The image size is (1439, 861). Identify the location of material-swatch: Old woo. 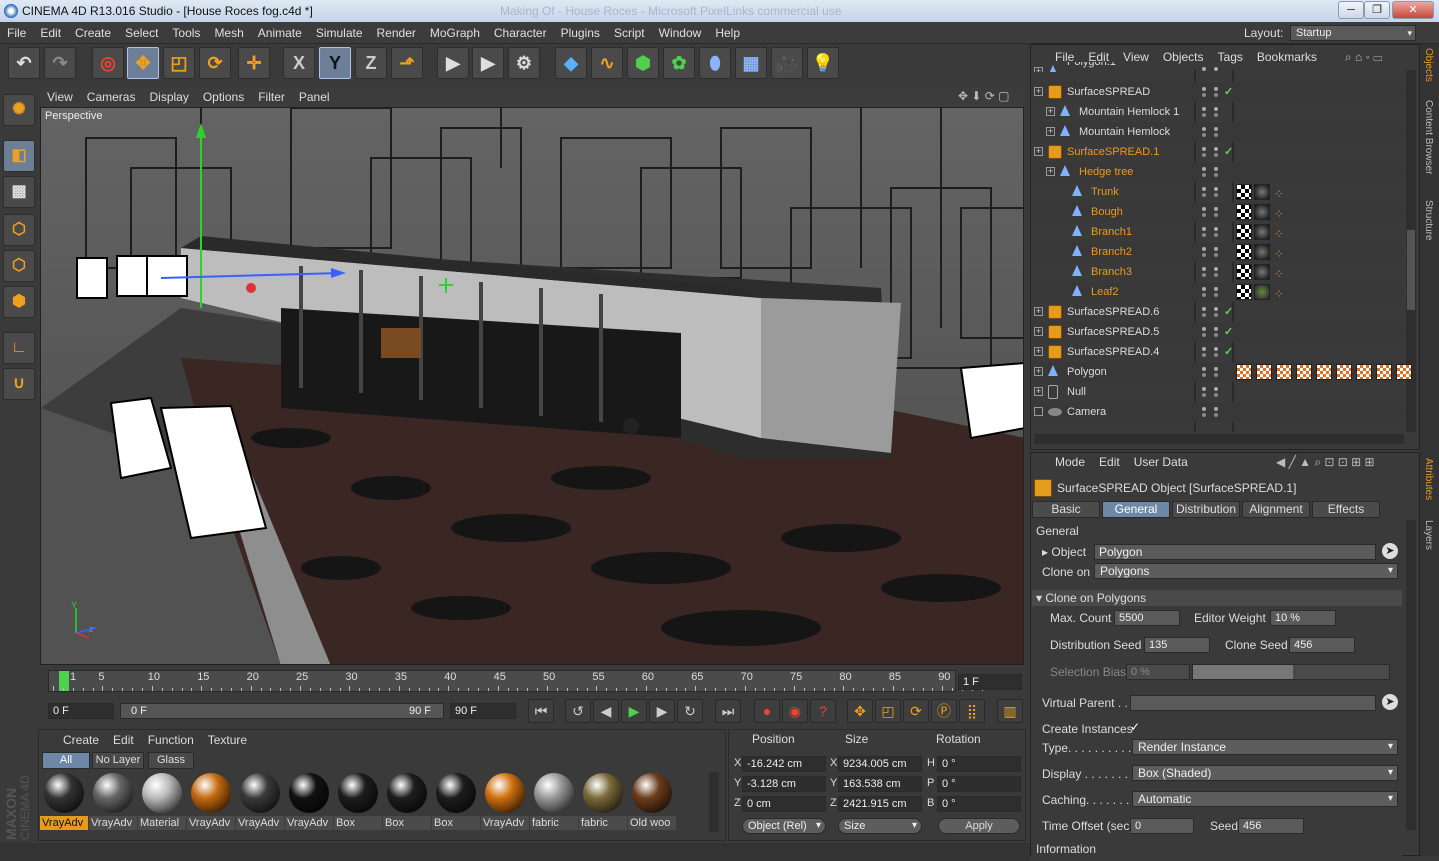
(652, 801).